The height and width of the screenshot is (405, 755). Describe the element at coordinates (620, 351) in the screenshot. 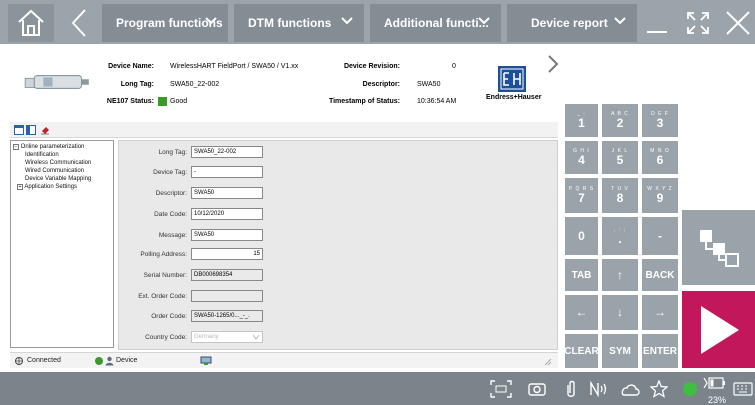

I see `key-sym: SYM` at that location.